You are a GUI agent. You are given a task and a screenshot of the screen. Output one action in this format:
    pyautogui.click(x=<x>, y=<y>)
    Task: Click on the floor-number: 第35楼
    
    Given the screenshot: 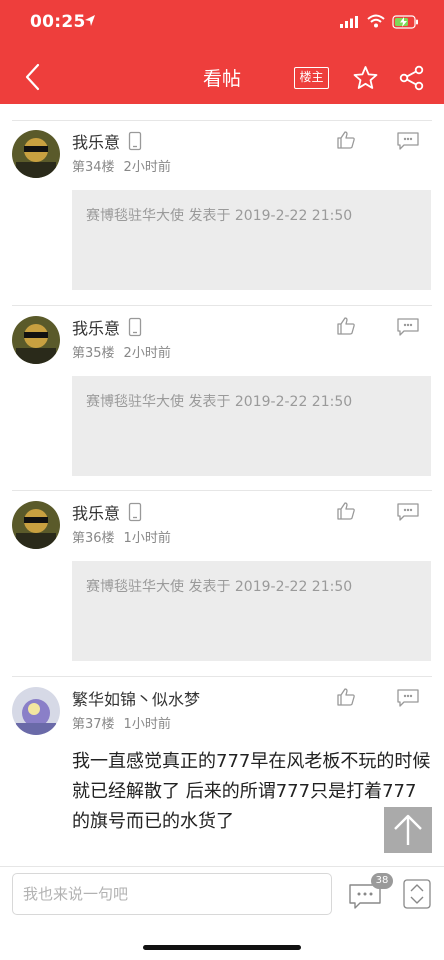 What is the action you would take?
    pyautogui.click(x=93, y=353)
    